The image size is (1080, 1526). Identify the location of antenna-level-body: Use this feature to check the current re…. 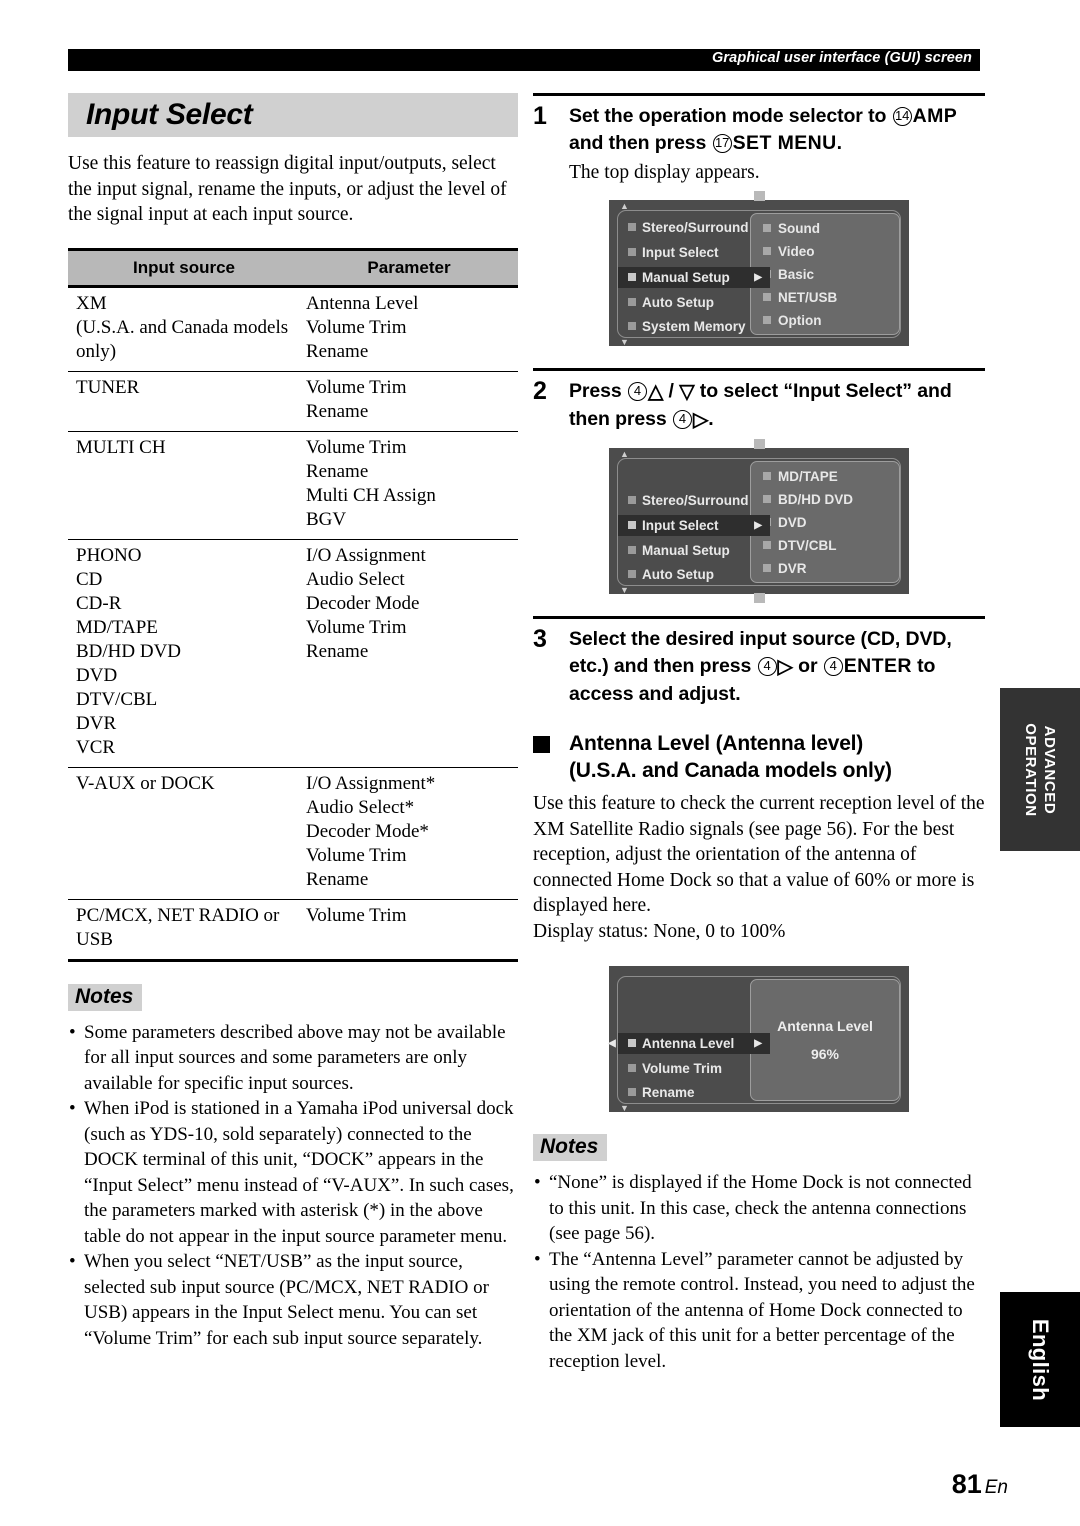
(759, 854).